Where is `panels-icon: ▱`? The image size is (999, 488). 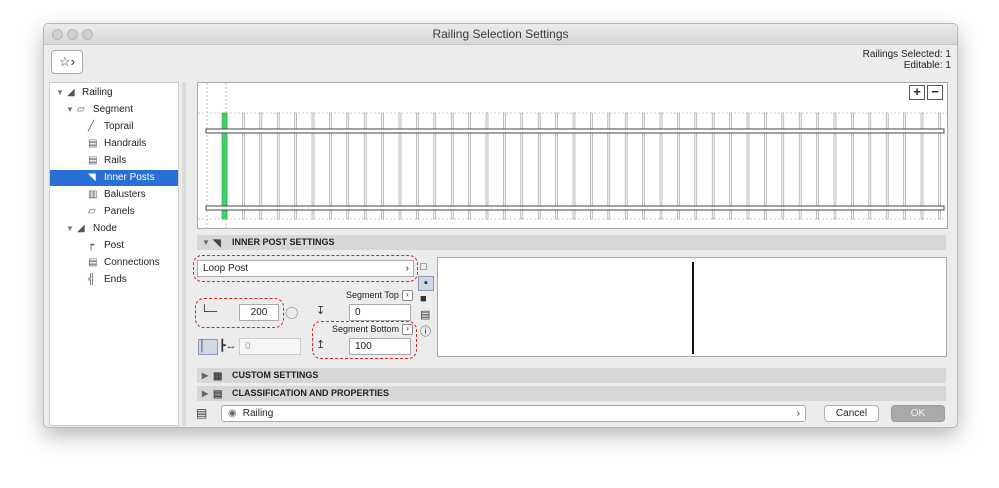 panels-icon: ▱ is located at coordinates (92, 211).